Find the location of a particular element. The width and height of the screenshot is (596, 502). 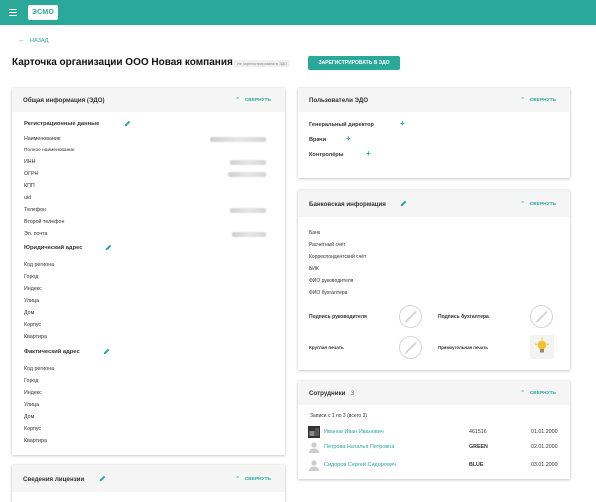

head-signature-empty-icon is located at coordinates (410, 316).